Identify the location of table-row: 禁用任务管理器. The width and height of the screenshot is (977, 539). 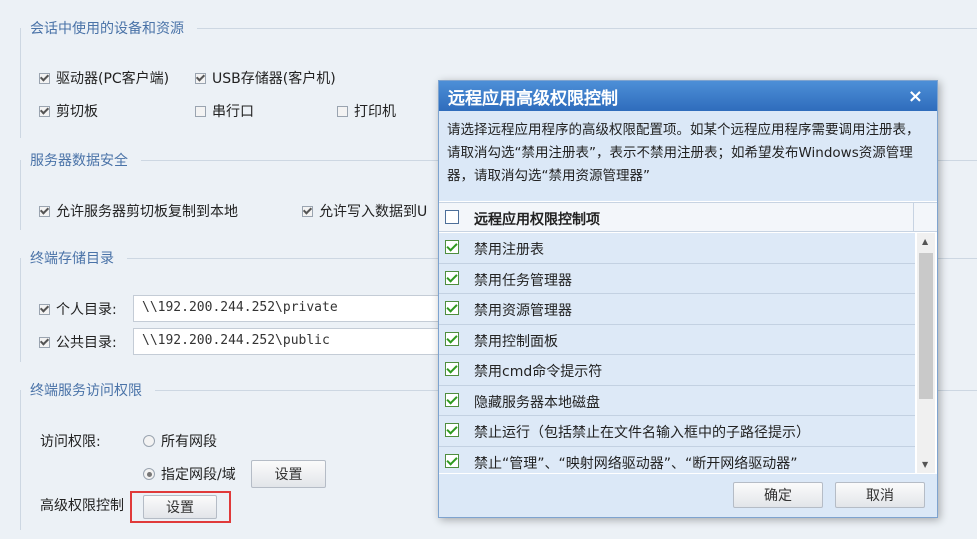
(677, 278).